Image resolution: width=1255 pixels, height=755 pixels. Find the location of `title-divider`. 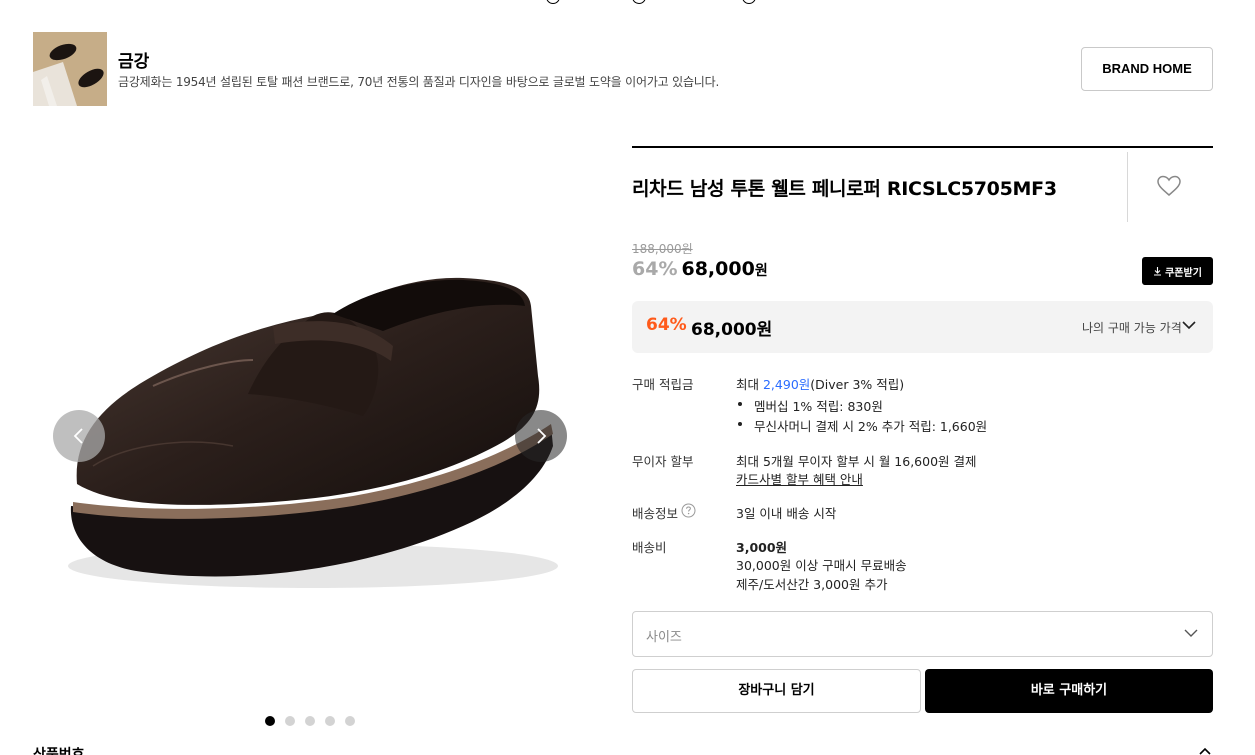

title-divider is located at coordinates (1127, 187).